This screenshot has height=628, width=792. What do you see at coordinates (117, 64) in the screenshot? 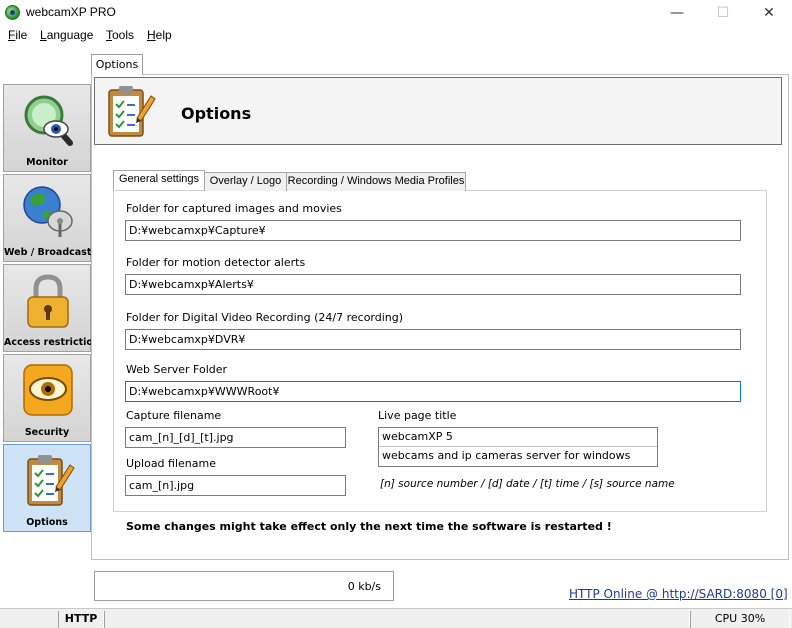
I see `tab-options: Options` at bounding box center [117, 64].